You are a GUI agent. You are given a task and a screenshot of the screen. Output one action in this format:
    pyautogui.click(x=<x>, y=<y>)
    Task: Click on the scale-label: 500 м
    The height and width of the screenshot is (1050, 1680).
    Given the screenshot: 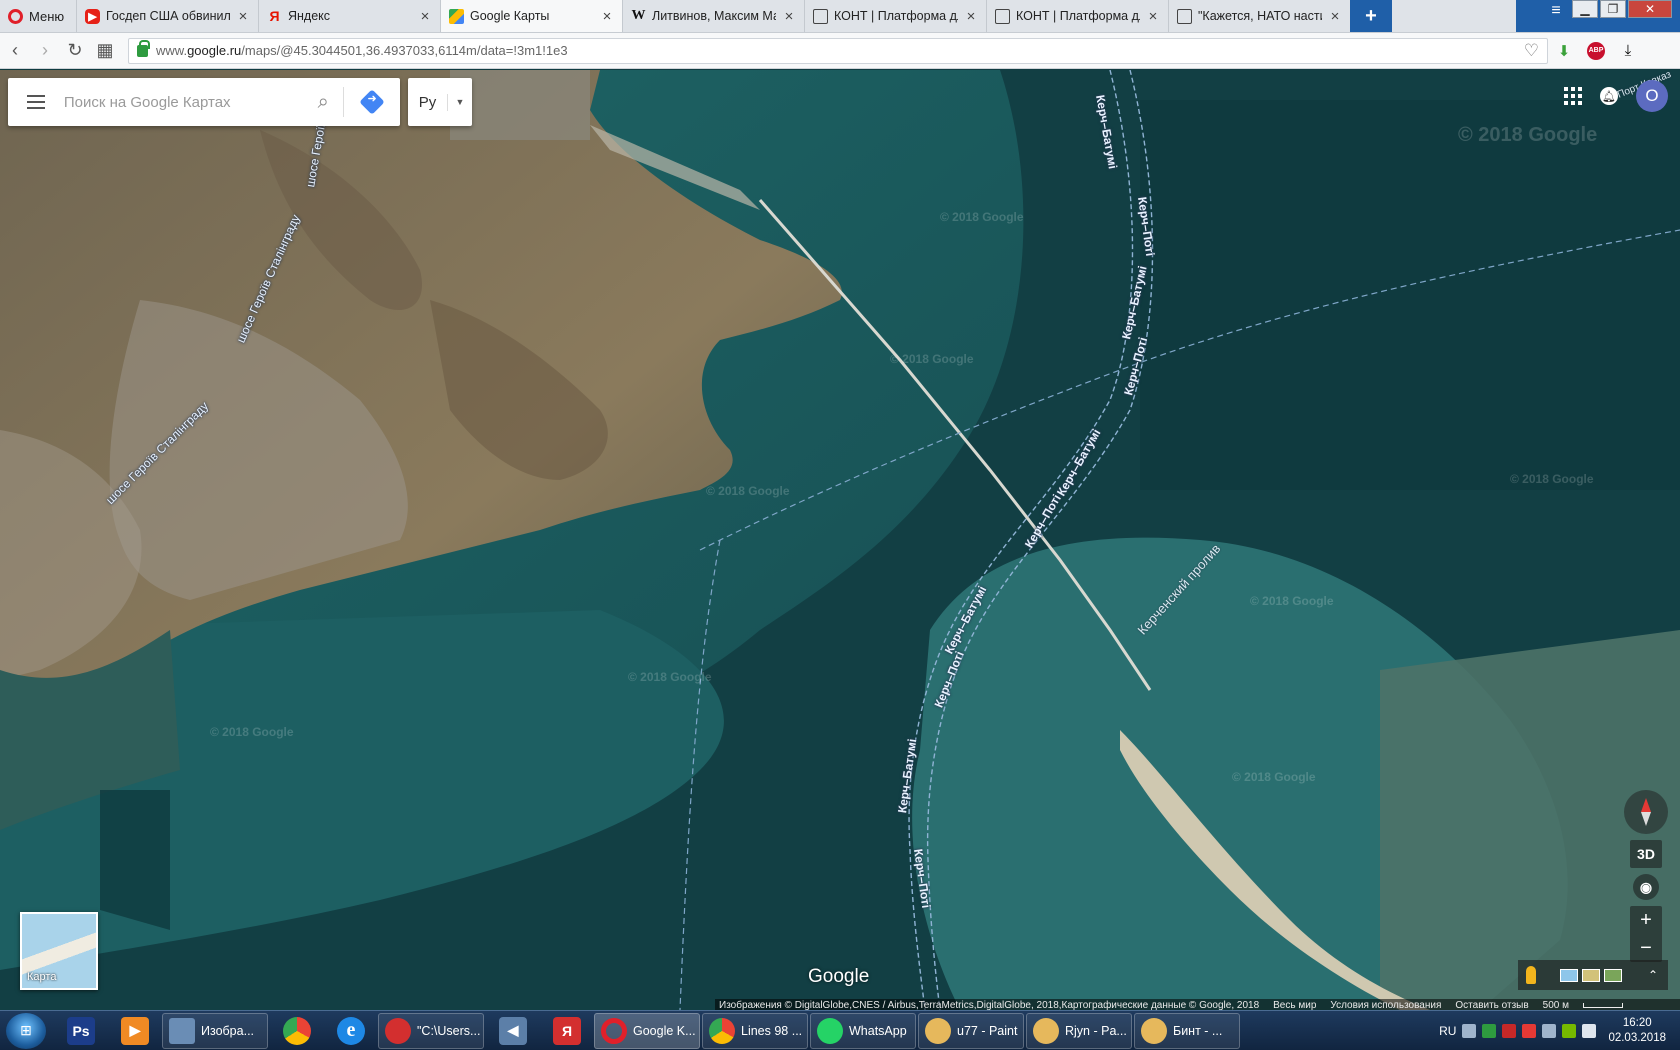 What is the action you would take?
    pyautogui.click(x=1556, y=1005)
    